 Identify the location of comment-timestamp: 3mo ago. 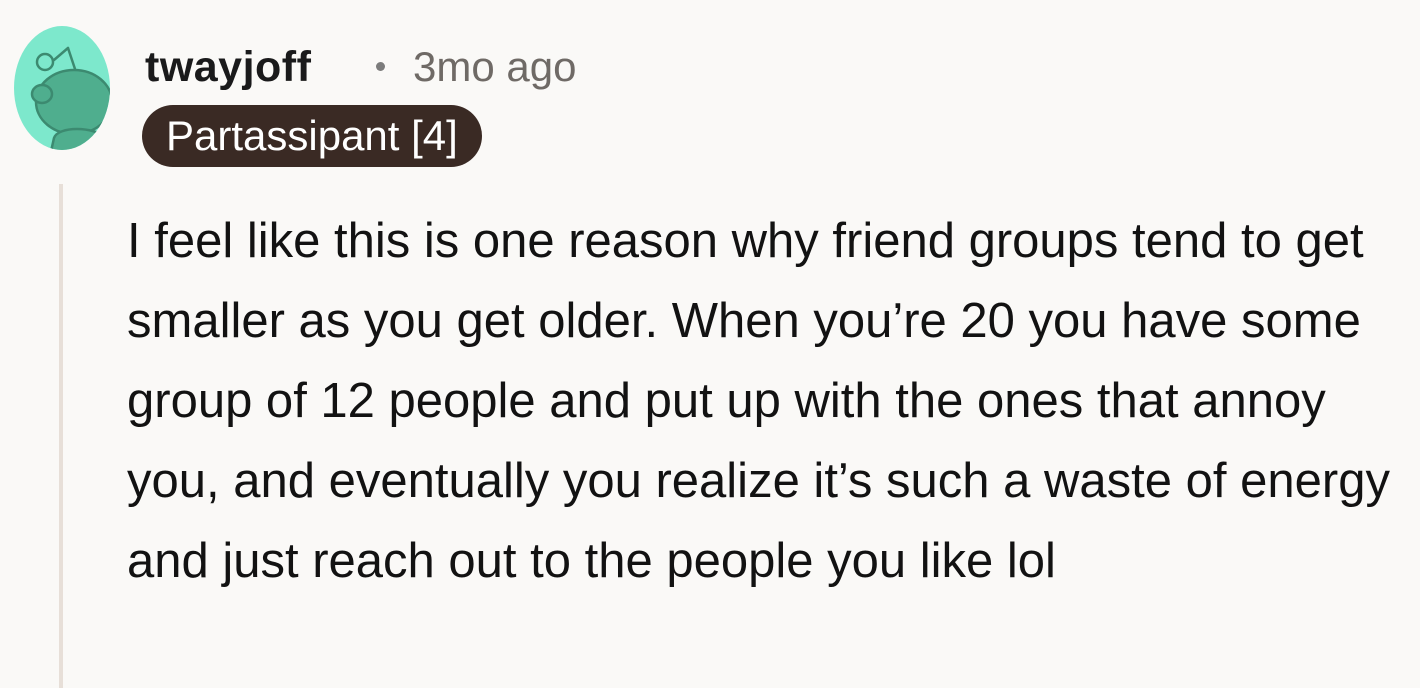
(494, 67).